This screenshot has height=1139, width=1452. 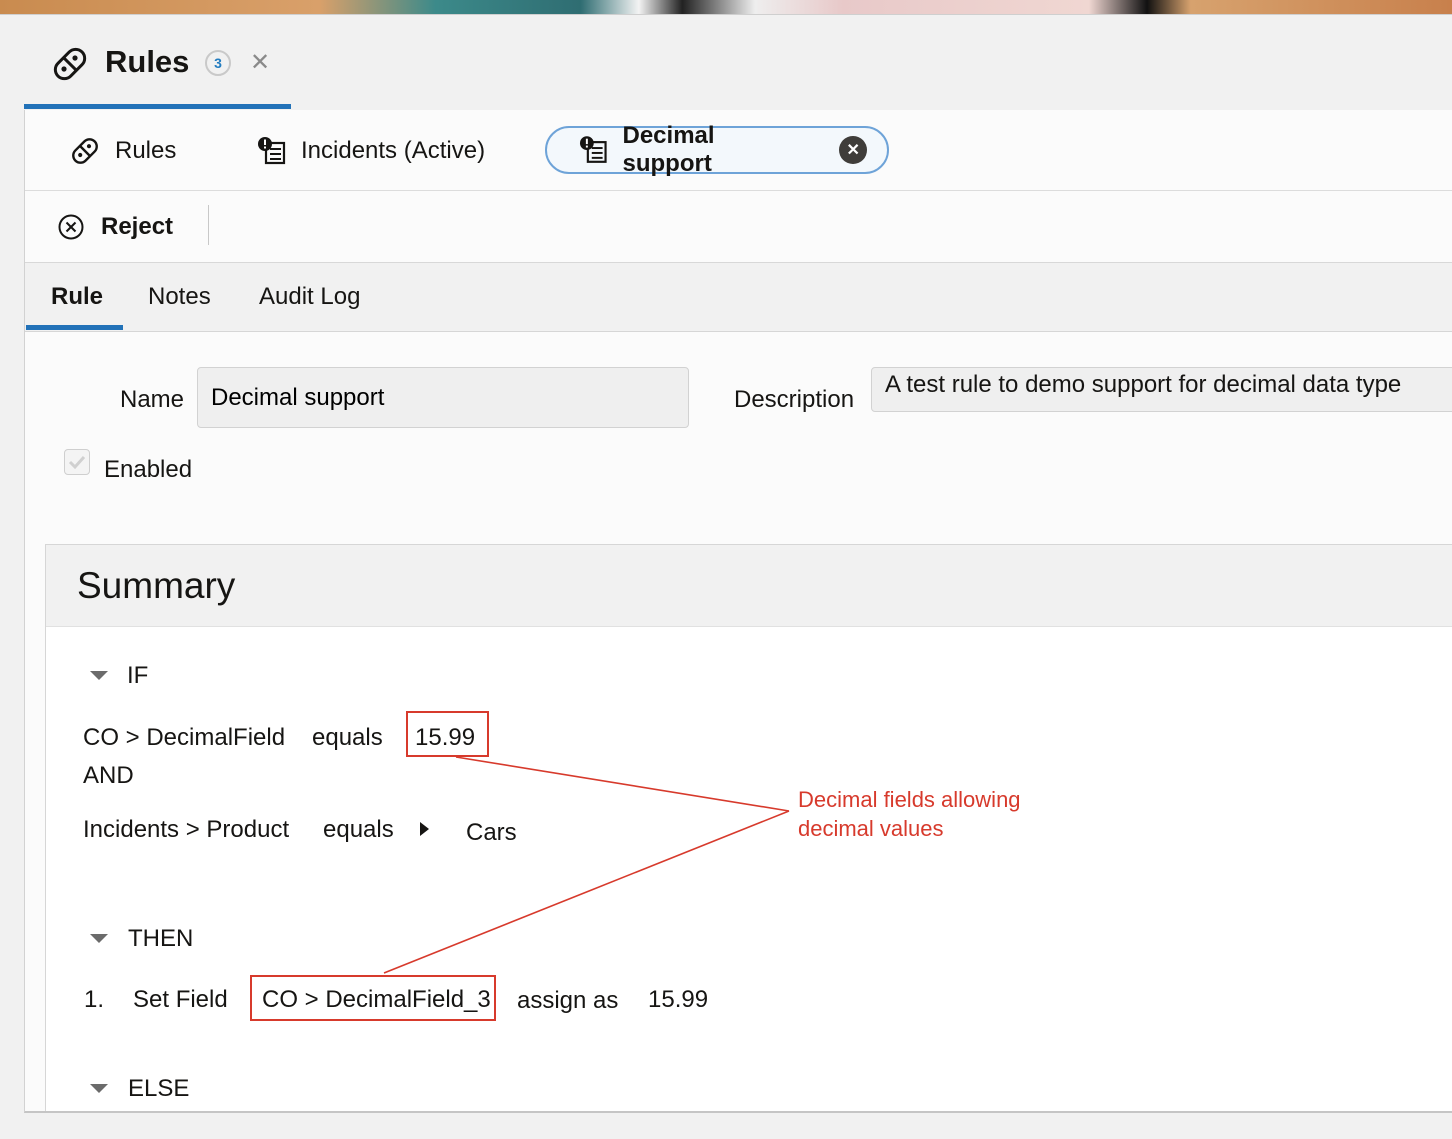 What do you see at coordinates (99, 938) in the screenshot?
I see `then-collapse-icon` at bounding box center [99, 938].